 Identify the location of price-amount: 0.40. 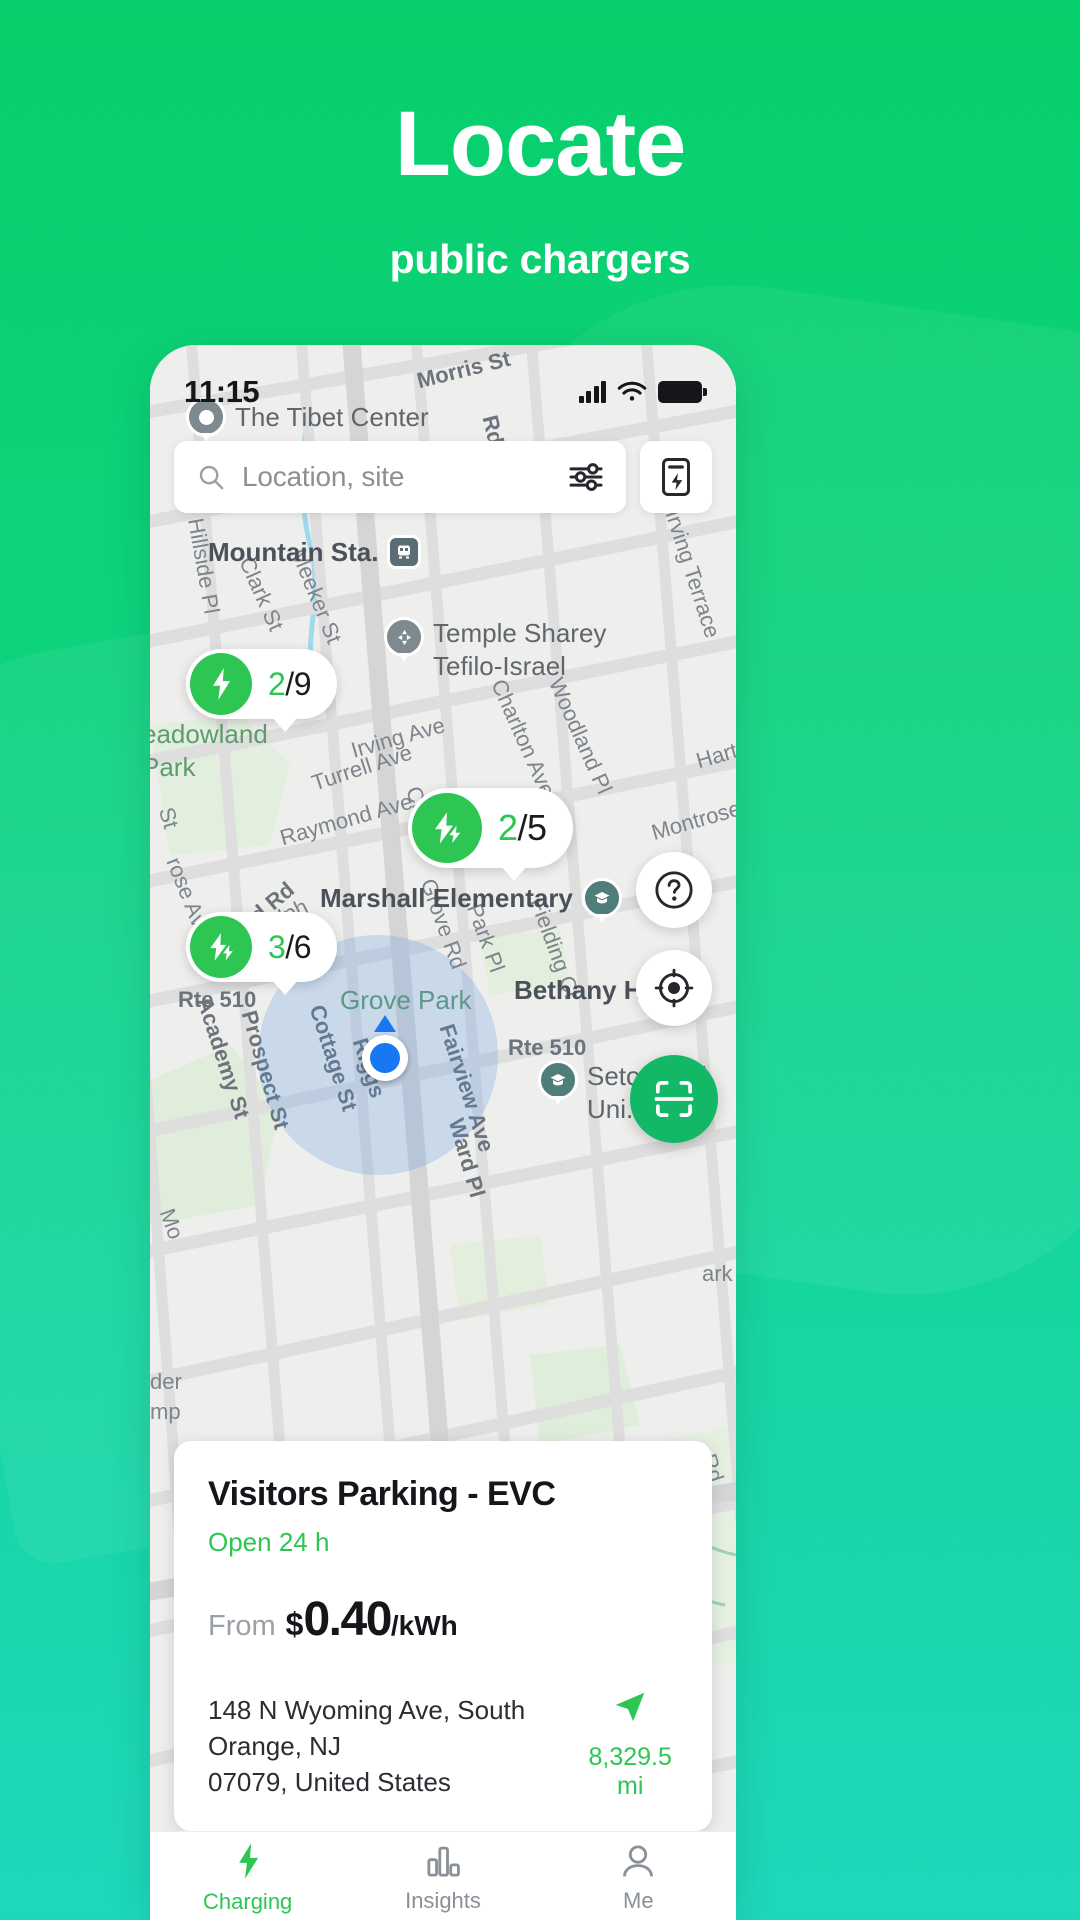
(347, 1619).